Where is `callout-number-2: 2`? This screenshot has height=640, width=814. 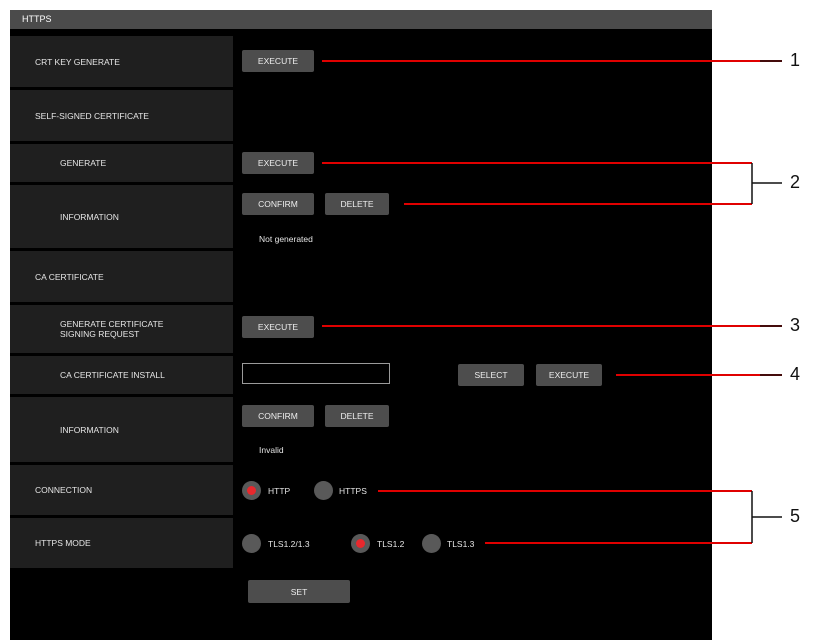
callout-number-2: 2 is located at coordinates (795, 182).